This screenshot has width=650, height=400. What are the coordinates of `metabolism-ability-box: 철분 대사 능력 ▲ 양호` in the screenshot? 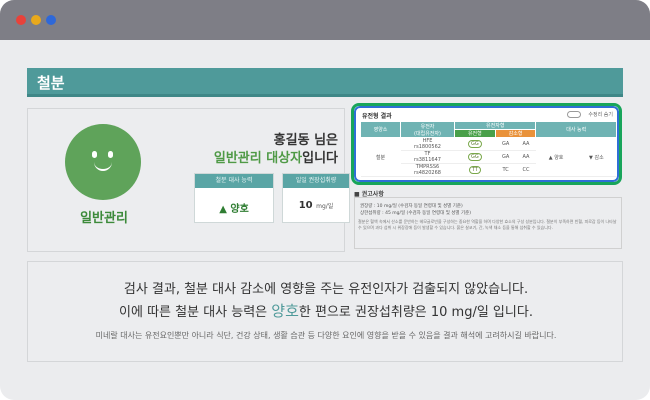 It's located at (234, 198).